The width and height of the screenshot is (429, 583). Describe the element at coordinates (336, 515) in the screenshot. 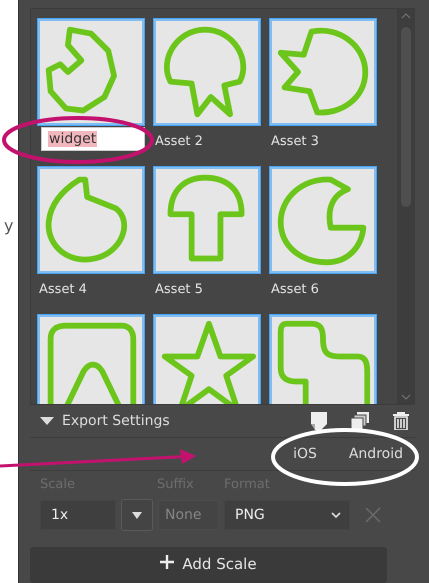

I see `chevron-down-icon` at that location.